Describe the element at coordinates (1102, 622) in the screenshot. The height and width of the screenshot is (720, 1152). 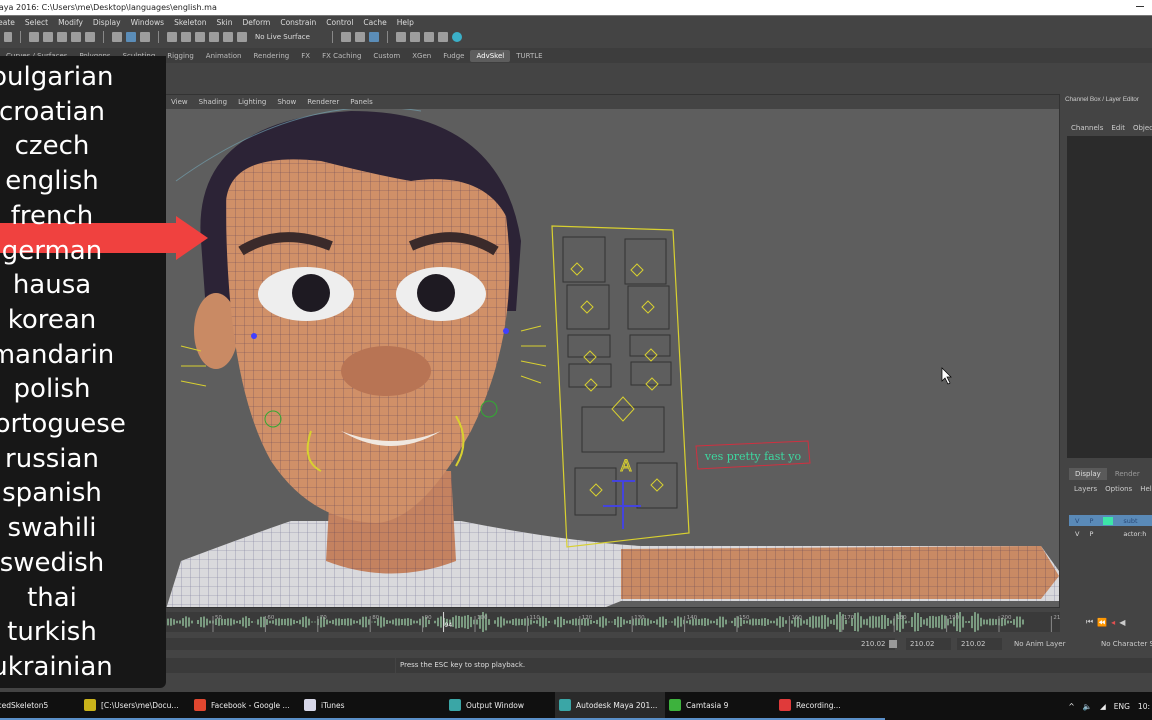
I see `step-back-key-icon: ⏪` at that location.